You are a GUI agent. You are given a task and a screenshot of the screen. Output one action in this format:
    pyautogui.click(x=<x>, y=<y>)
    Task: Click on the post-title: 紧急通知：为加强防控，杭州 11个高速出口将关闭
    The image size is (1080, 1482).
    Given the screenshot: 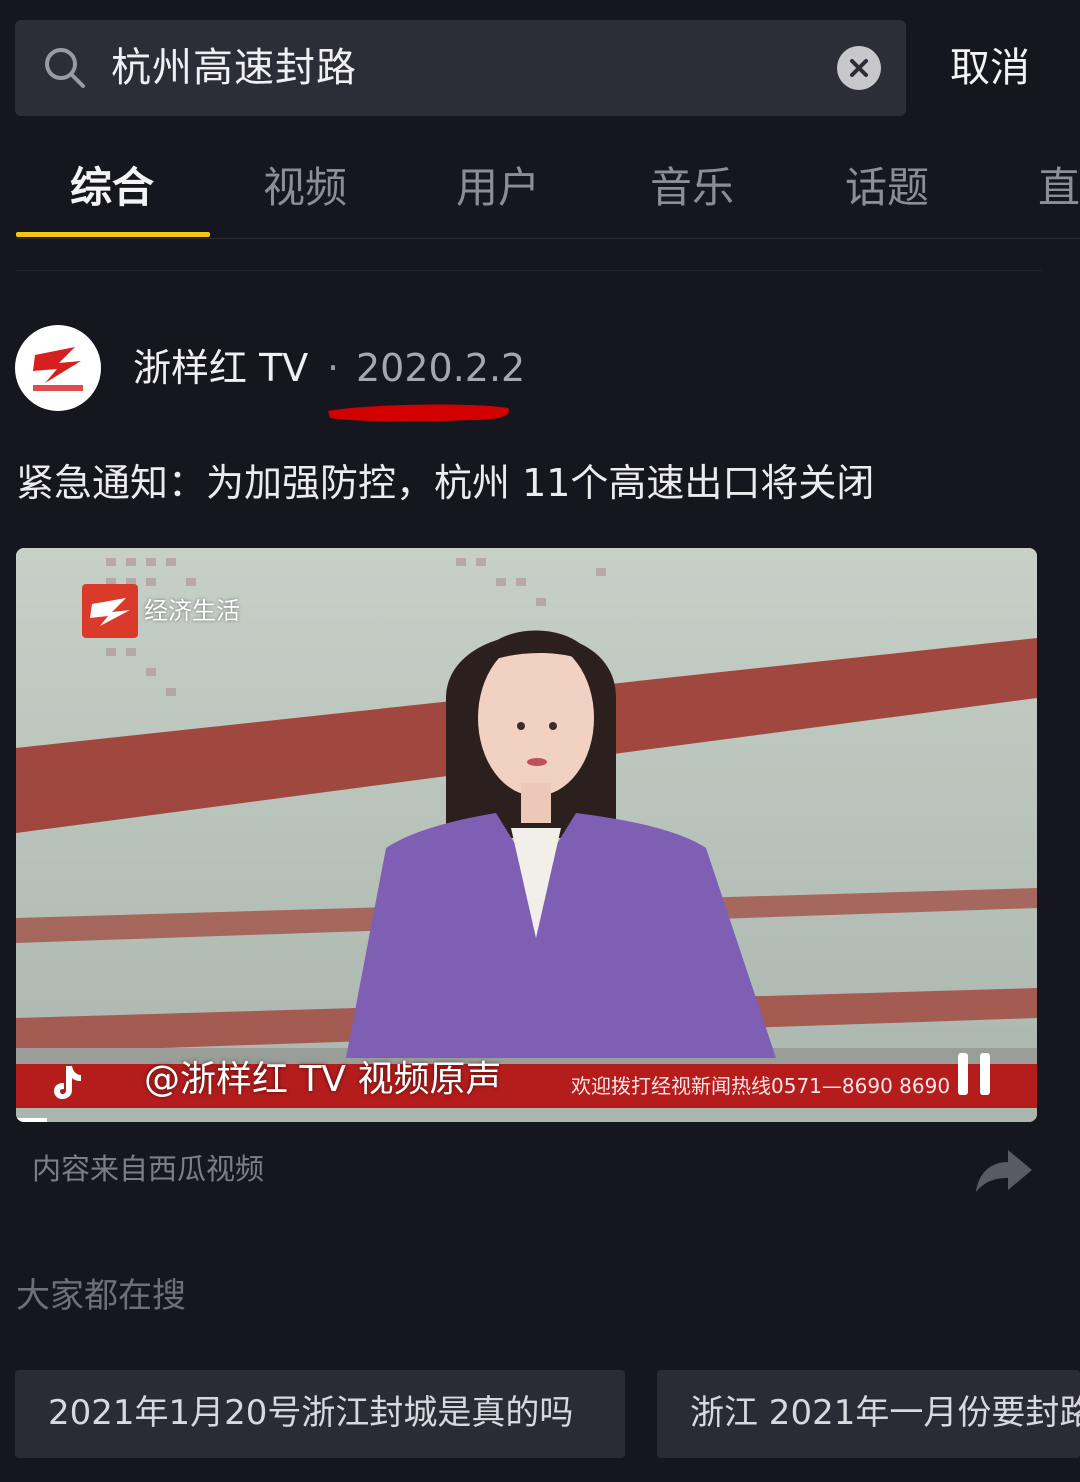 What is the action you would take?
    pyautogui.click(x=445, y=483)
    